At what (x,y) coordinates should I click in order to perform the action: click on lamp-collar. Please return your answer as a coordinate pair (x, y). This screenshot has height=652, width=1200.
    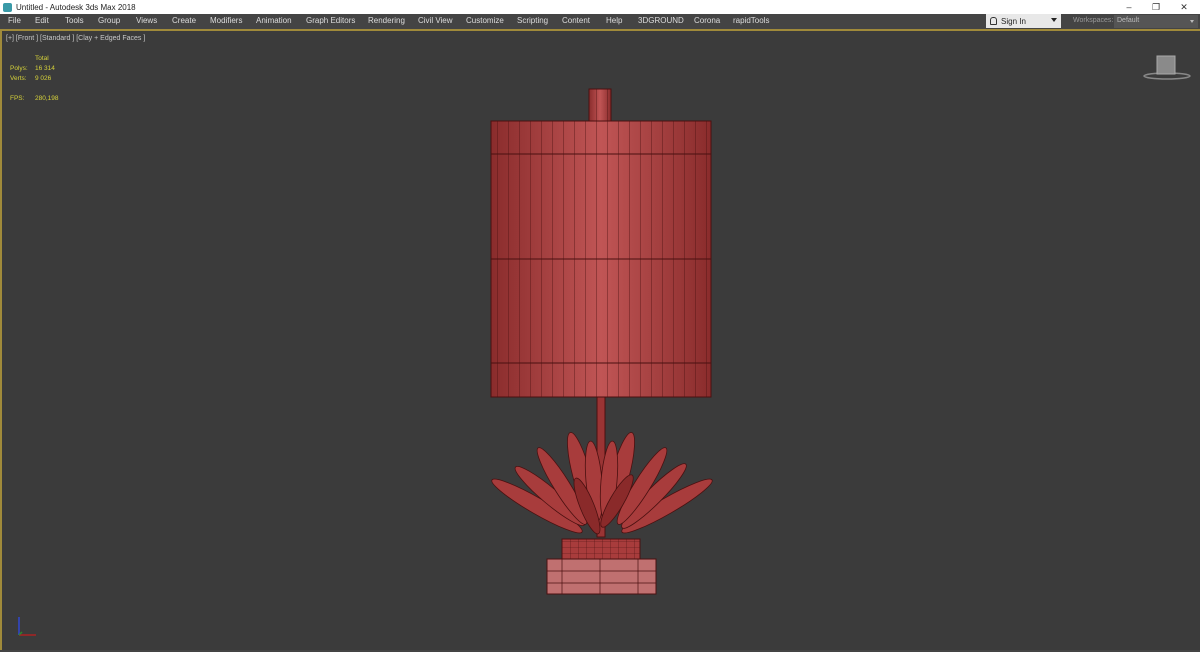
    Looking at the image, I should click on (601, 549).